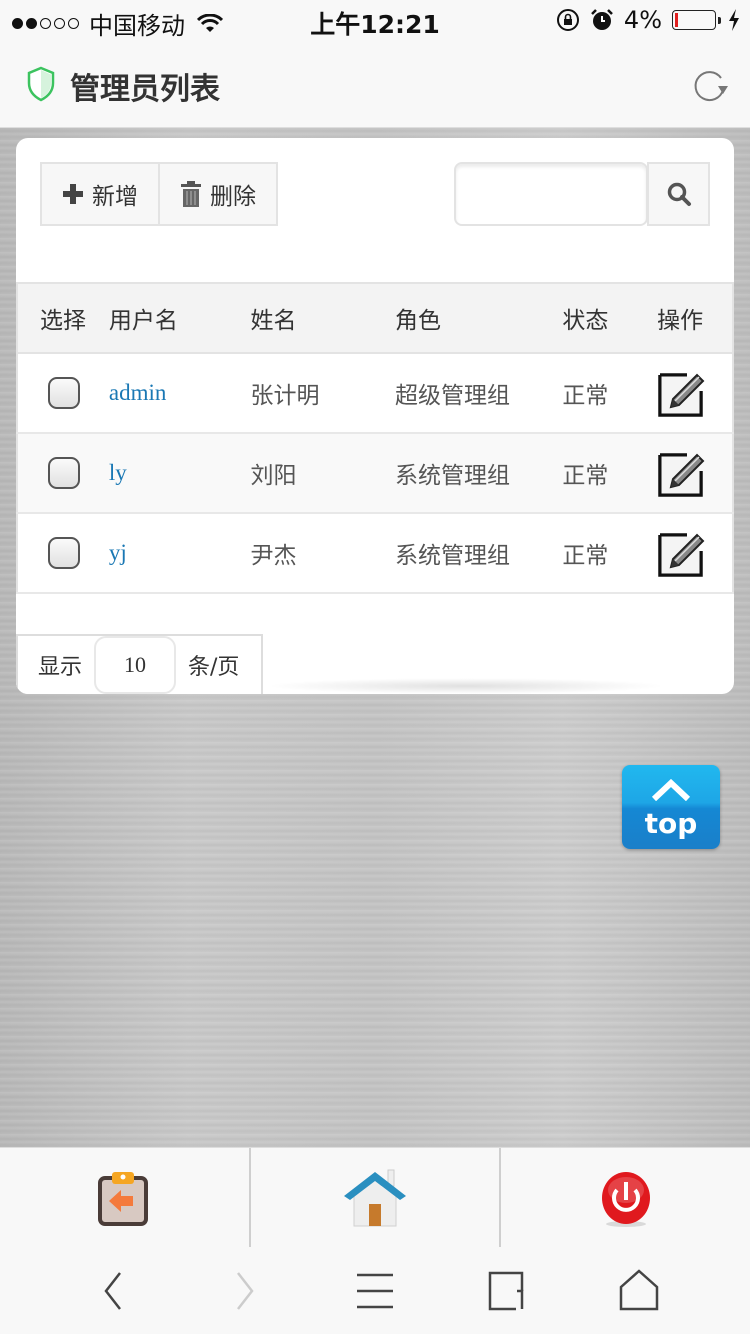  Describe the element at coordinates (322, 553) in the screenshot. I see `name-cell: 尹杰` at that location.